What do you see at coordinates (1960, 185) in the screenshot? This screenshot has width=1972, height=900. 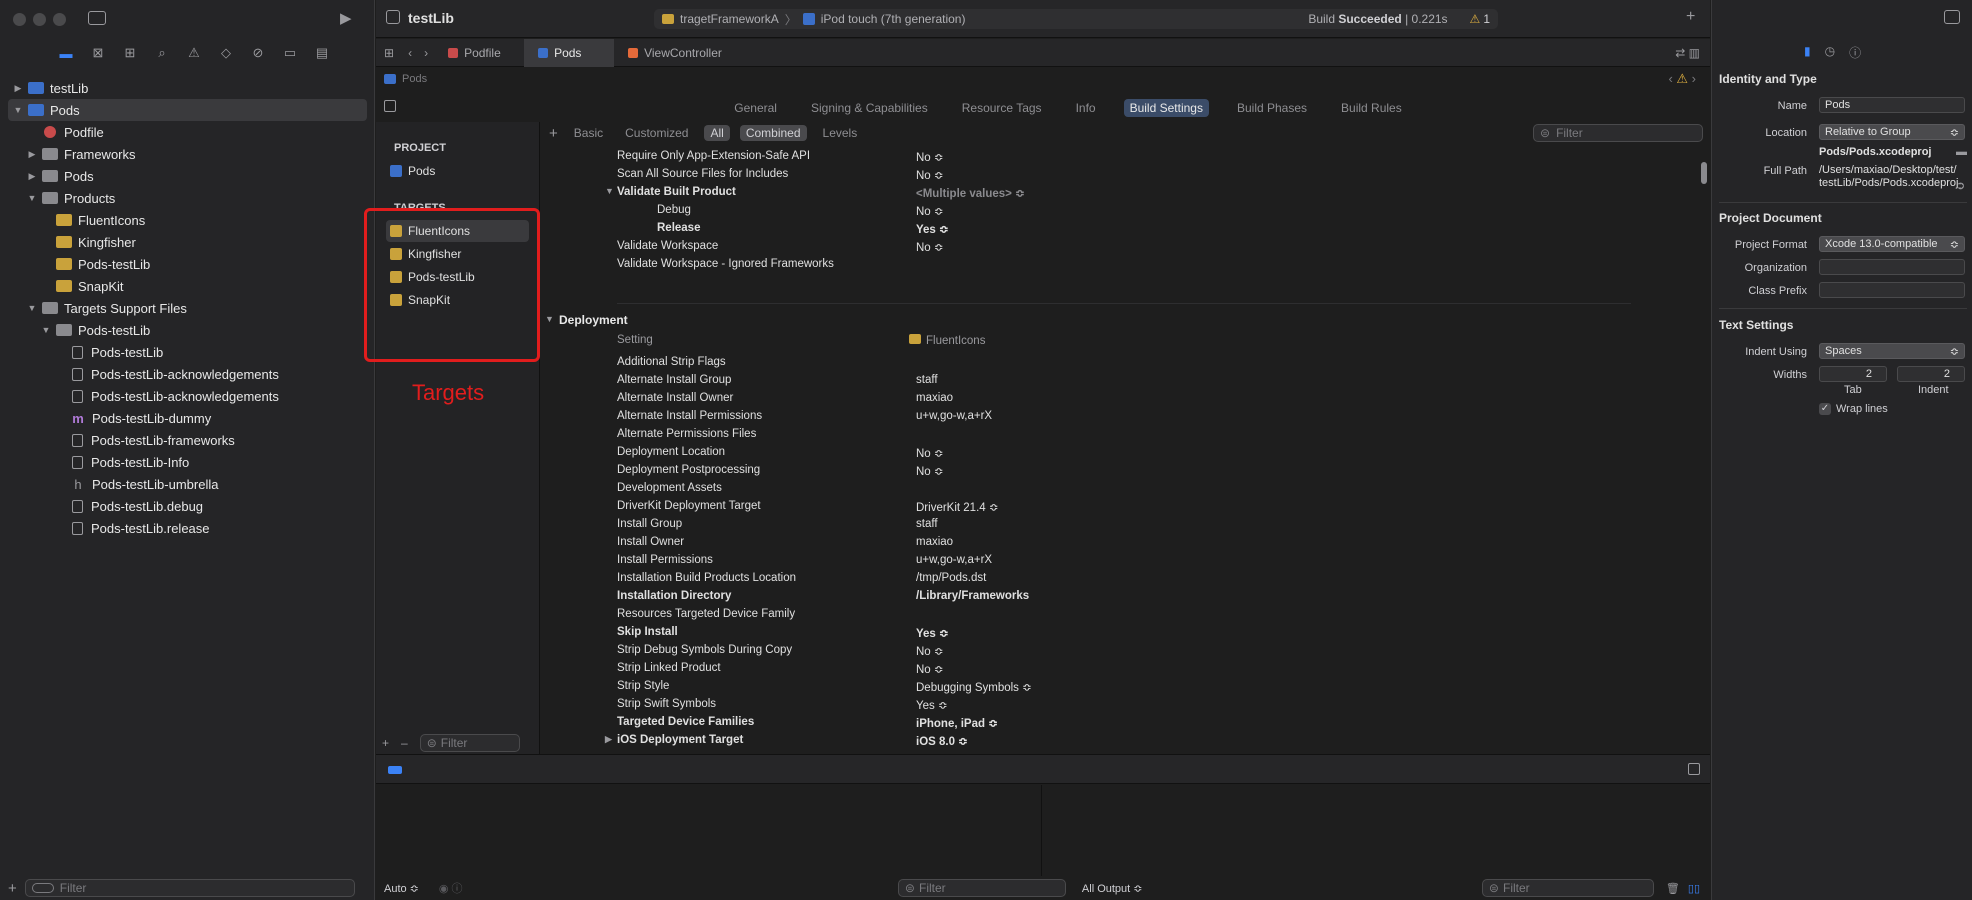 I see `reveal-arrow-icon: ➲` at bounding box center [1960, 185].